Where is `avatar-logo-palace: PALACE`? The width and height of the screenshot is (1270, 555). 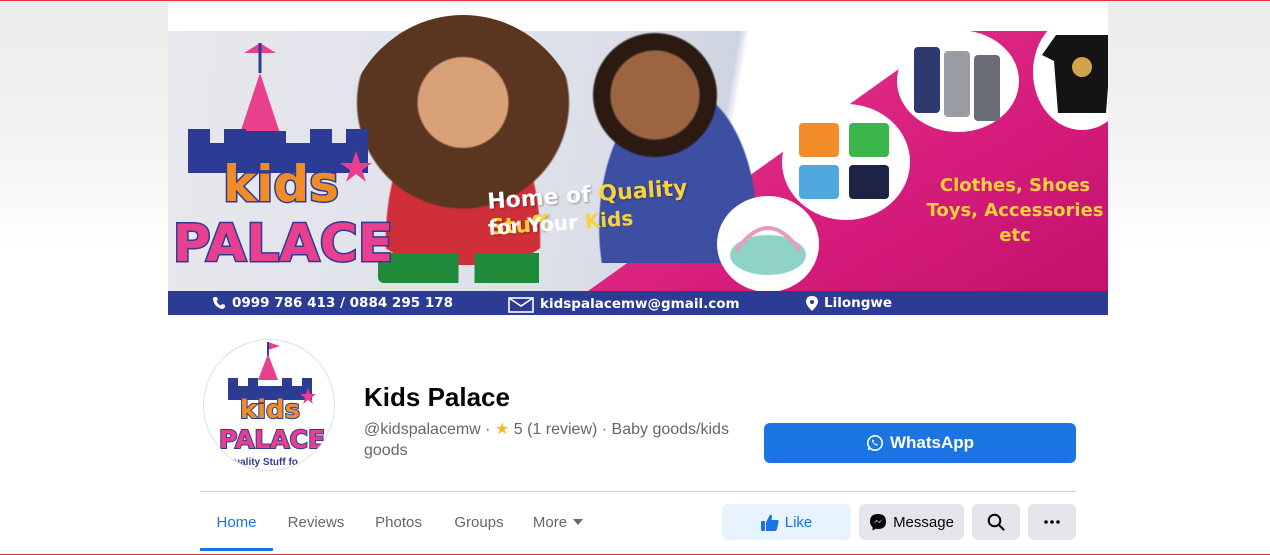 avatar-logo-palace: PALACE is located at coordinates (272, 439).